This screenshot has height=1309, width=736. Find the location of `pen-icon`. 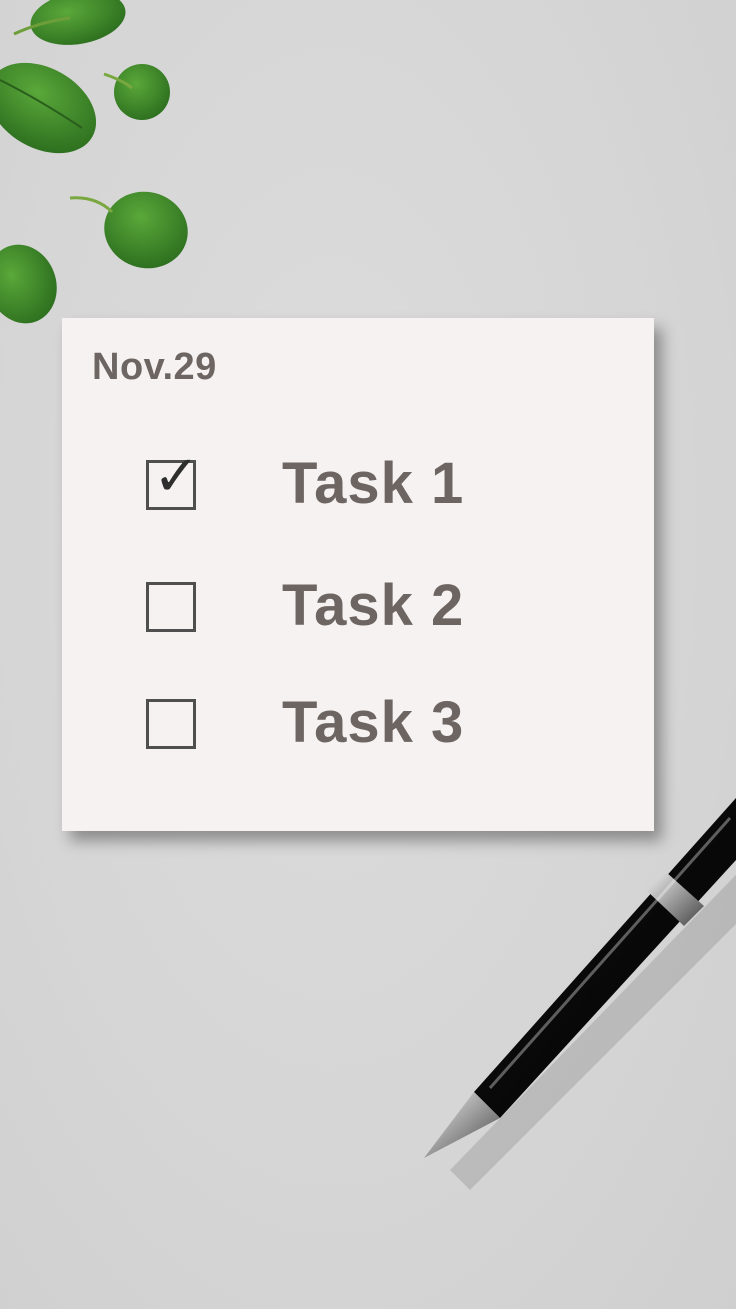

pen-icon is located at coordinates (580, 994).